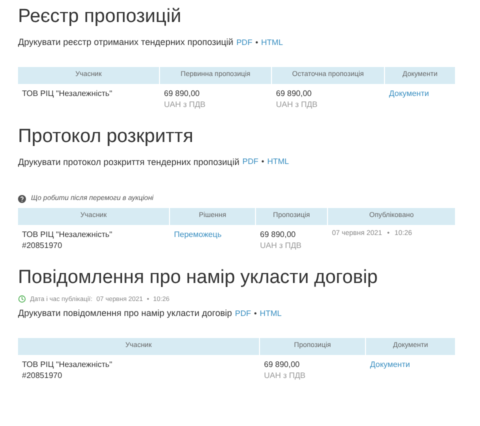 Image resolution: width=480 pixels, height=426 pixels. Describe the element at coordinates (100, 17) in the screenshot. I see `section-title: Реєстр пропозицій` at that location.